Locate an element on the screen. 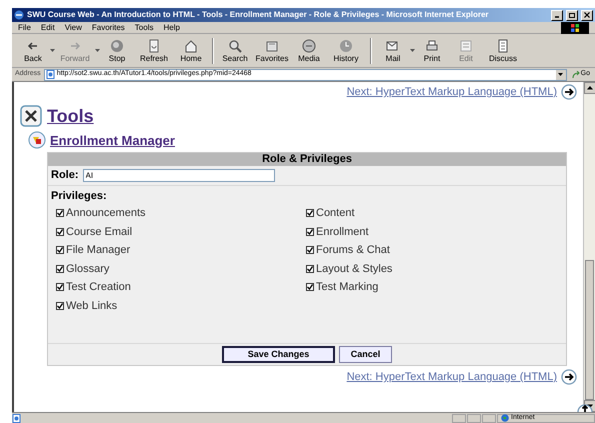 This screenshot has height=423, width=595. menu-item: Favorites is located at coordinates (108, 28).